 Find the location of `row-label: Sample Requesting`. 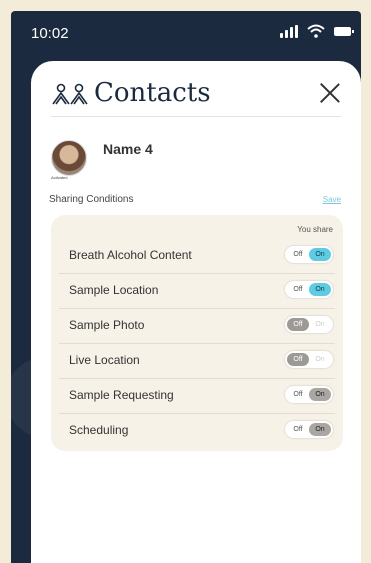

row-label: Sample Requesting is located at coordinates (121, 395).